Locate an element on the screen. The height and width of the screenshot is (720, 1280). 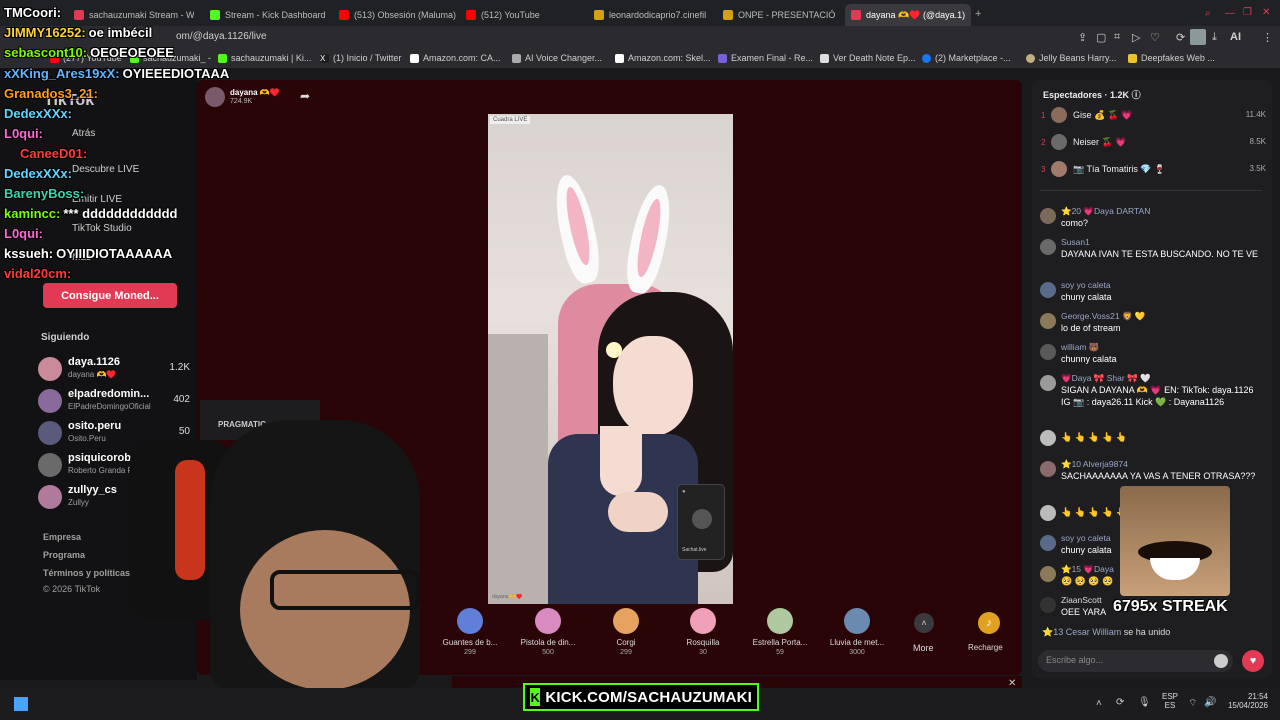
tab-label: dayana 🫶♥️ (@daya.1) is located at coordinates (916, 14).